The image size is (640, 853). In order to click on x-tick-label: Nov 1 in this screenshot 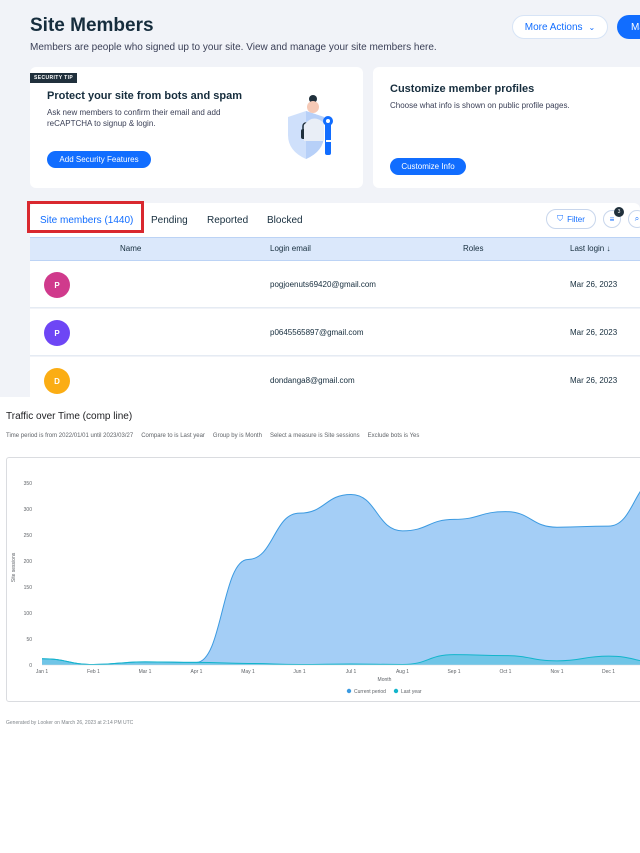, I will do `click(556, 672)`.